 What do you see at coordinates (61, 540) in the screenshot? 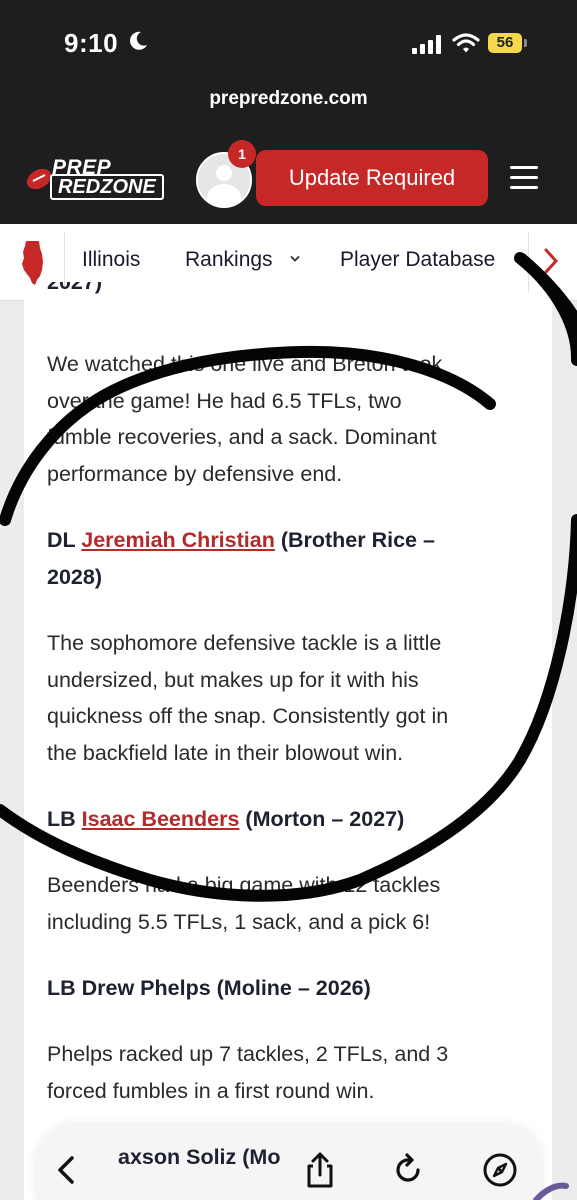
I see `player-position: DL` at bounding box center [61, 540].